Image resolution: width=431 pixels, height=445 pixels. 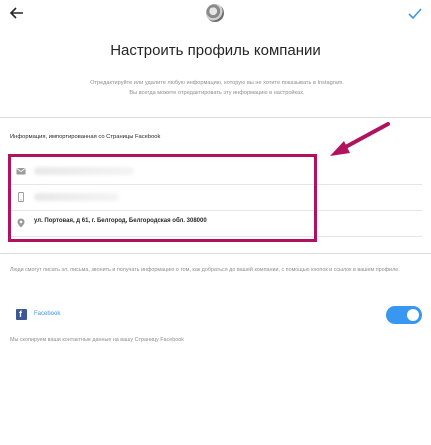 What do you see at coordinates (360, 139) in the screenshot?
I see `pointer-arrow-icon` at bounding box center [360, 139].